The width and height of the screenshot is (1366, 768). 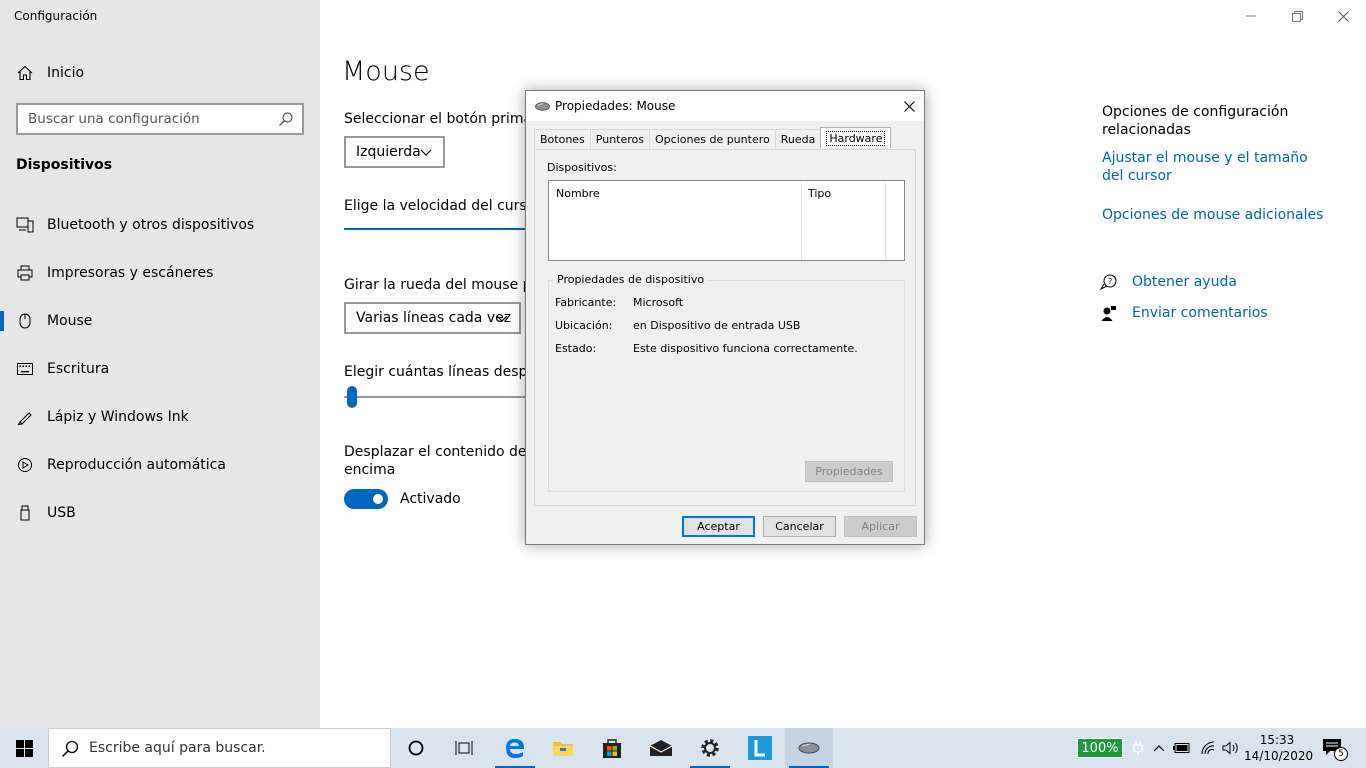 I want to click on settings-taskbar-button, so click(x=710, y=748).